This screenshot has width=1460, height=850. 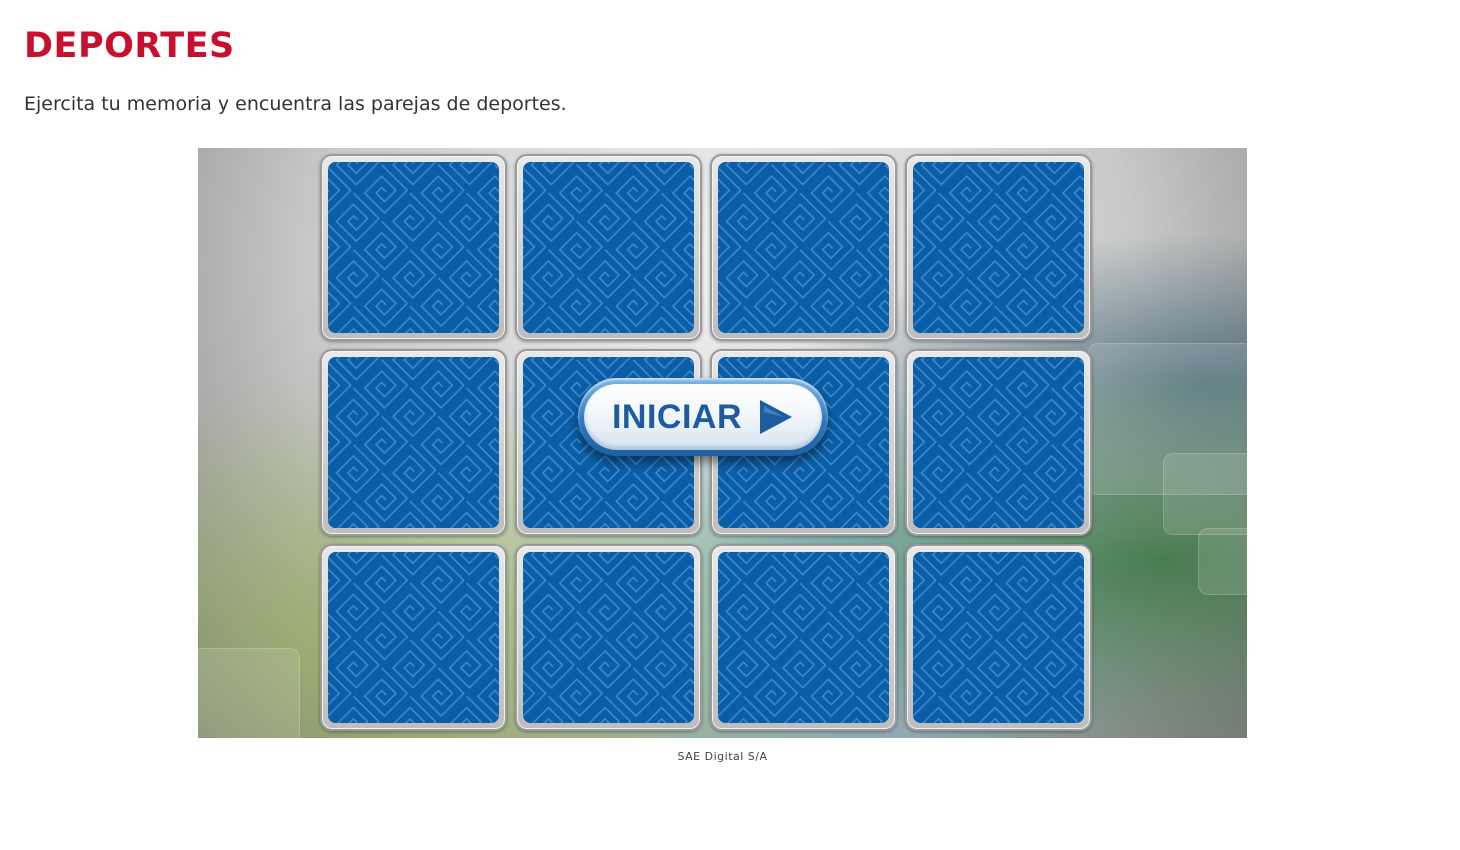 What do you see at coordinates (776, 417) in the screenshot?
I see `play-icon` at bounding box center [776, 417].